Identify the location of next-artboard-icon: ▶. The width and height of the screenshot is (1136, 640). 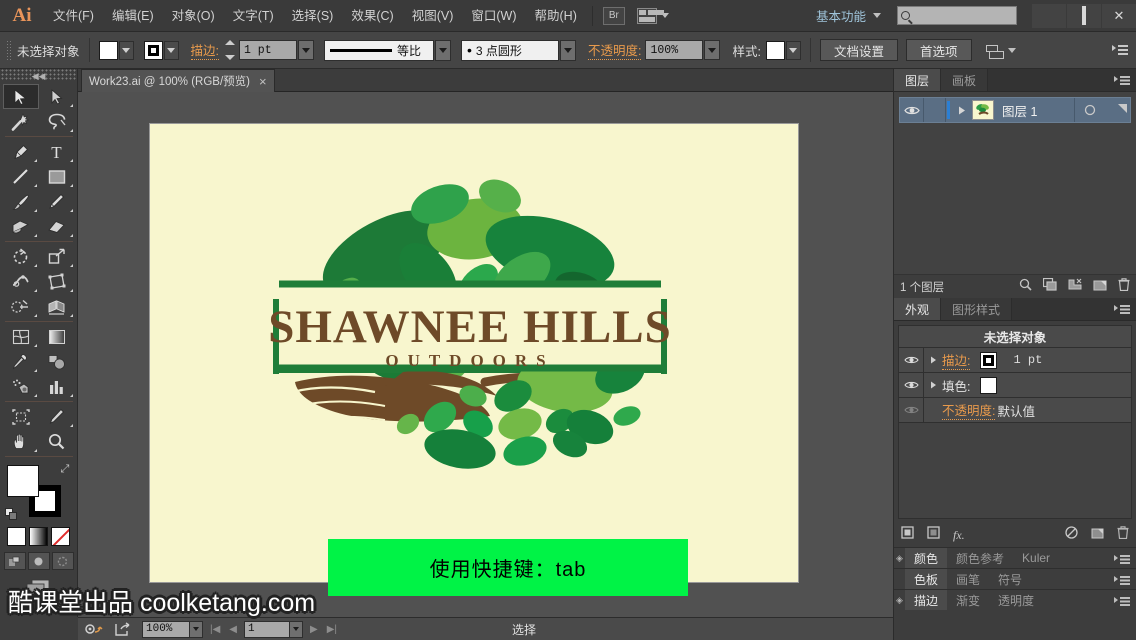
(314, 629).